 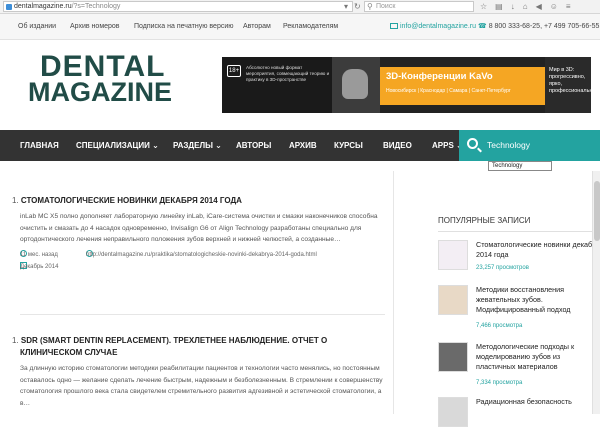 What do you see at coordinates (95, 27) in the screenshot?
I see `toplink-archive: Архив номеров` at bounding box center [95, 27].